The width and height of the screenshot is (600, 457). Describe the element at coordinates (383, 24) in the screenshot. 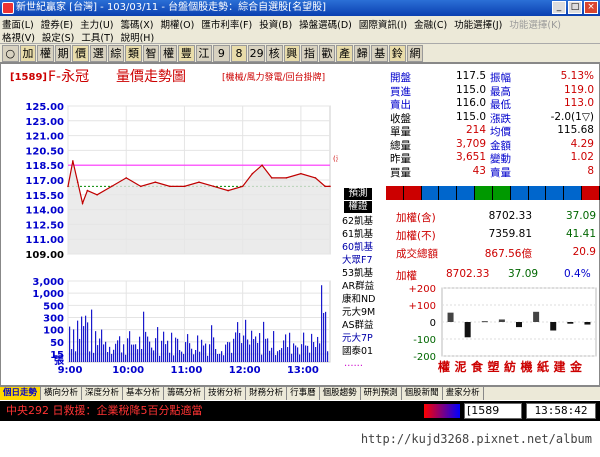

I see `menu-item-row1-8: 國際資訊(I)` at that location.